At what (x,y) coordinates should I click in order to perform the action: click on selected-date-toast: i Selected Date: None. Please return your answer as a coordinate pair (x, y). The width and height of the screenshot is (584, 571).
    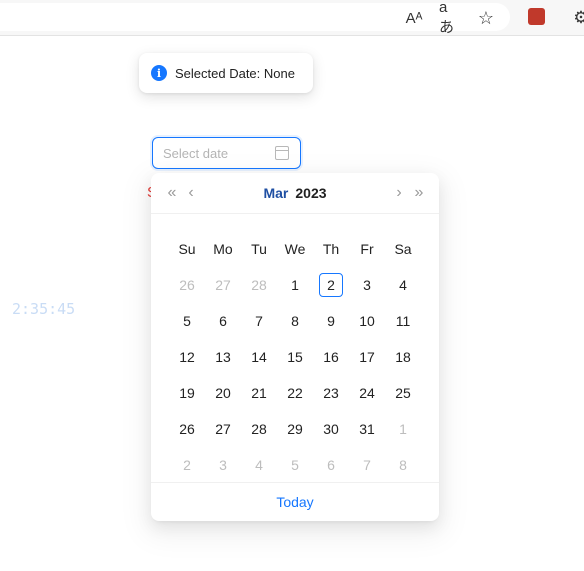
    Looking at the image, I should click on (226, 73).